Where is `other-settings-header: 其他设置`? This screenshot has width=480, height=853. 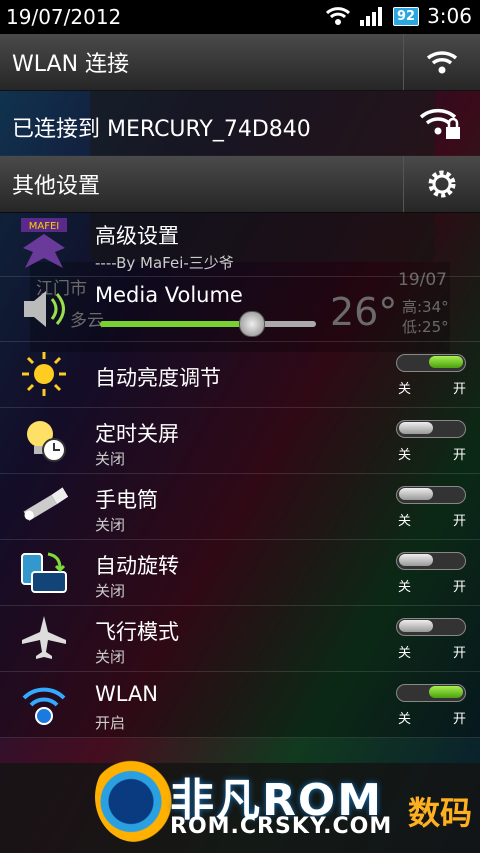 other-settings-header: 其他设置 is located at coordinates (240, 184).